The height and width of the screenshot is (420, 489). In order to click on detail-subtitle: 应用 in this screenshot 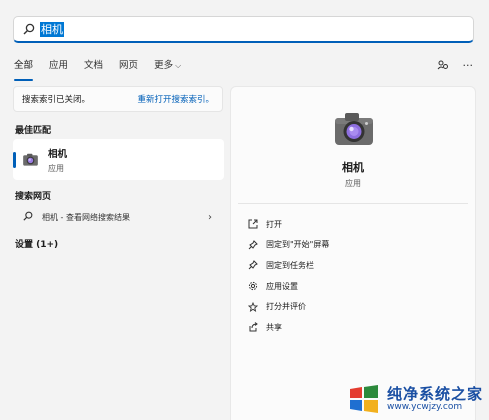, I will do `click(353, 183)`.